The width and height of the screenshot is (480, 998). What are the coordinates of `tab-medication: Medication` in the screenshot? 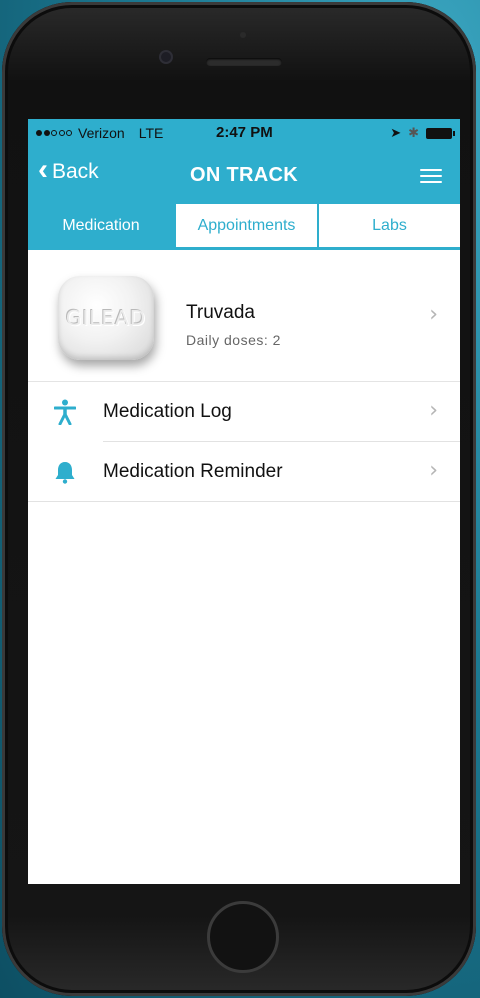 It's located at (101, 225).